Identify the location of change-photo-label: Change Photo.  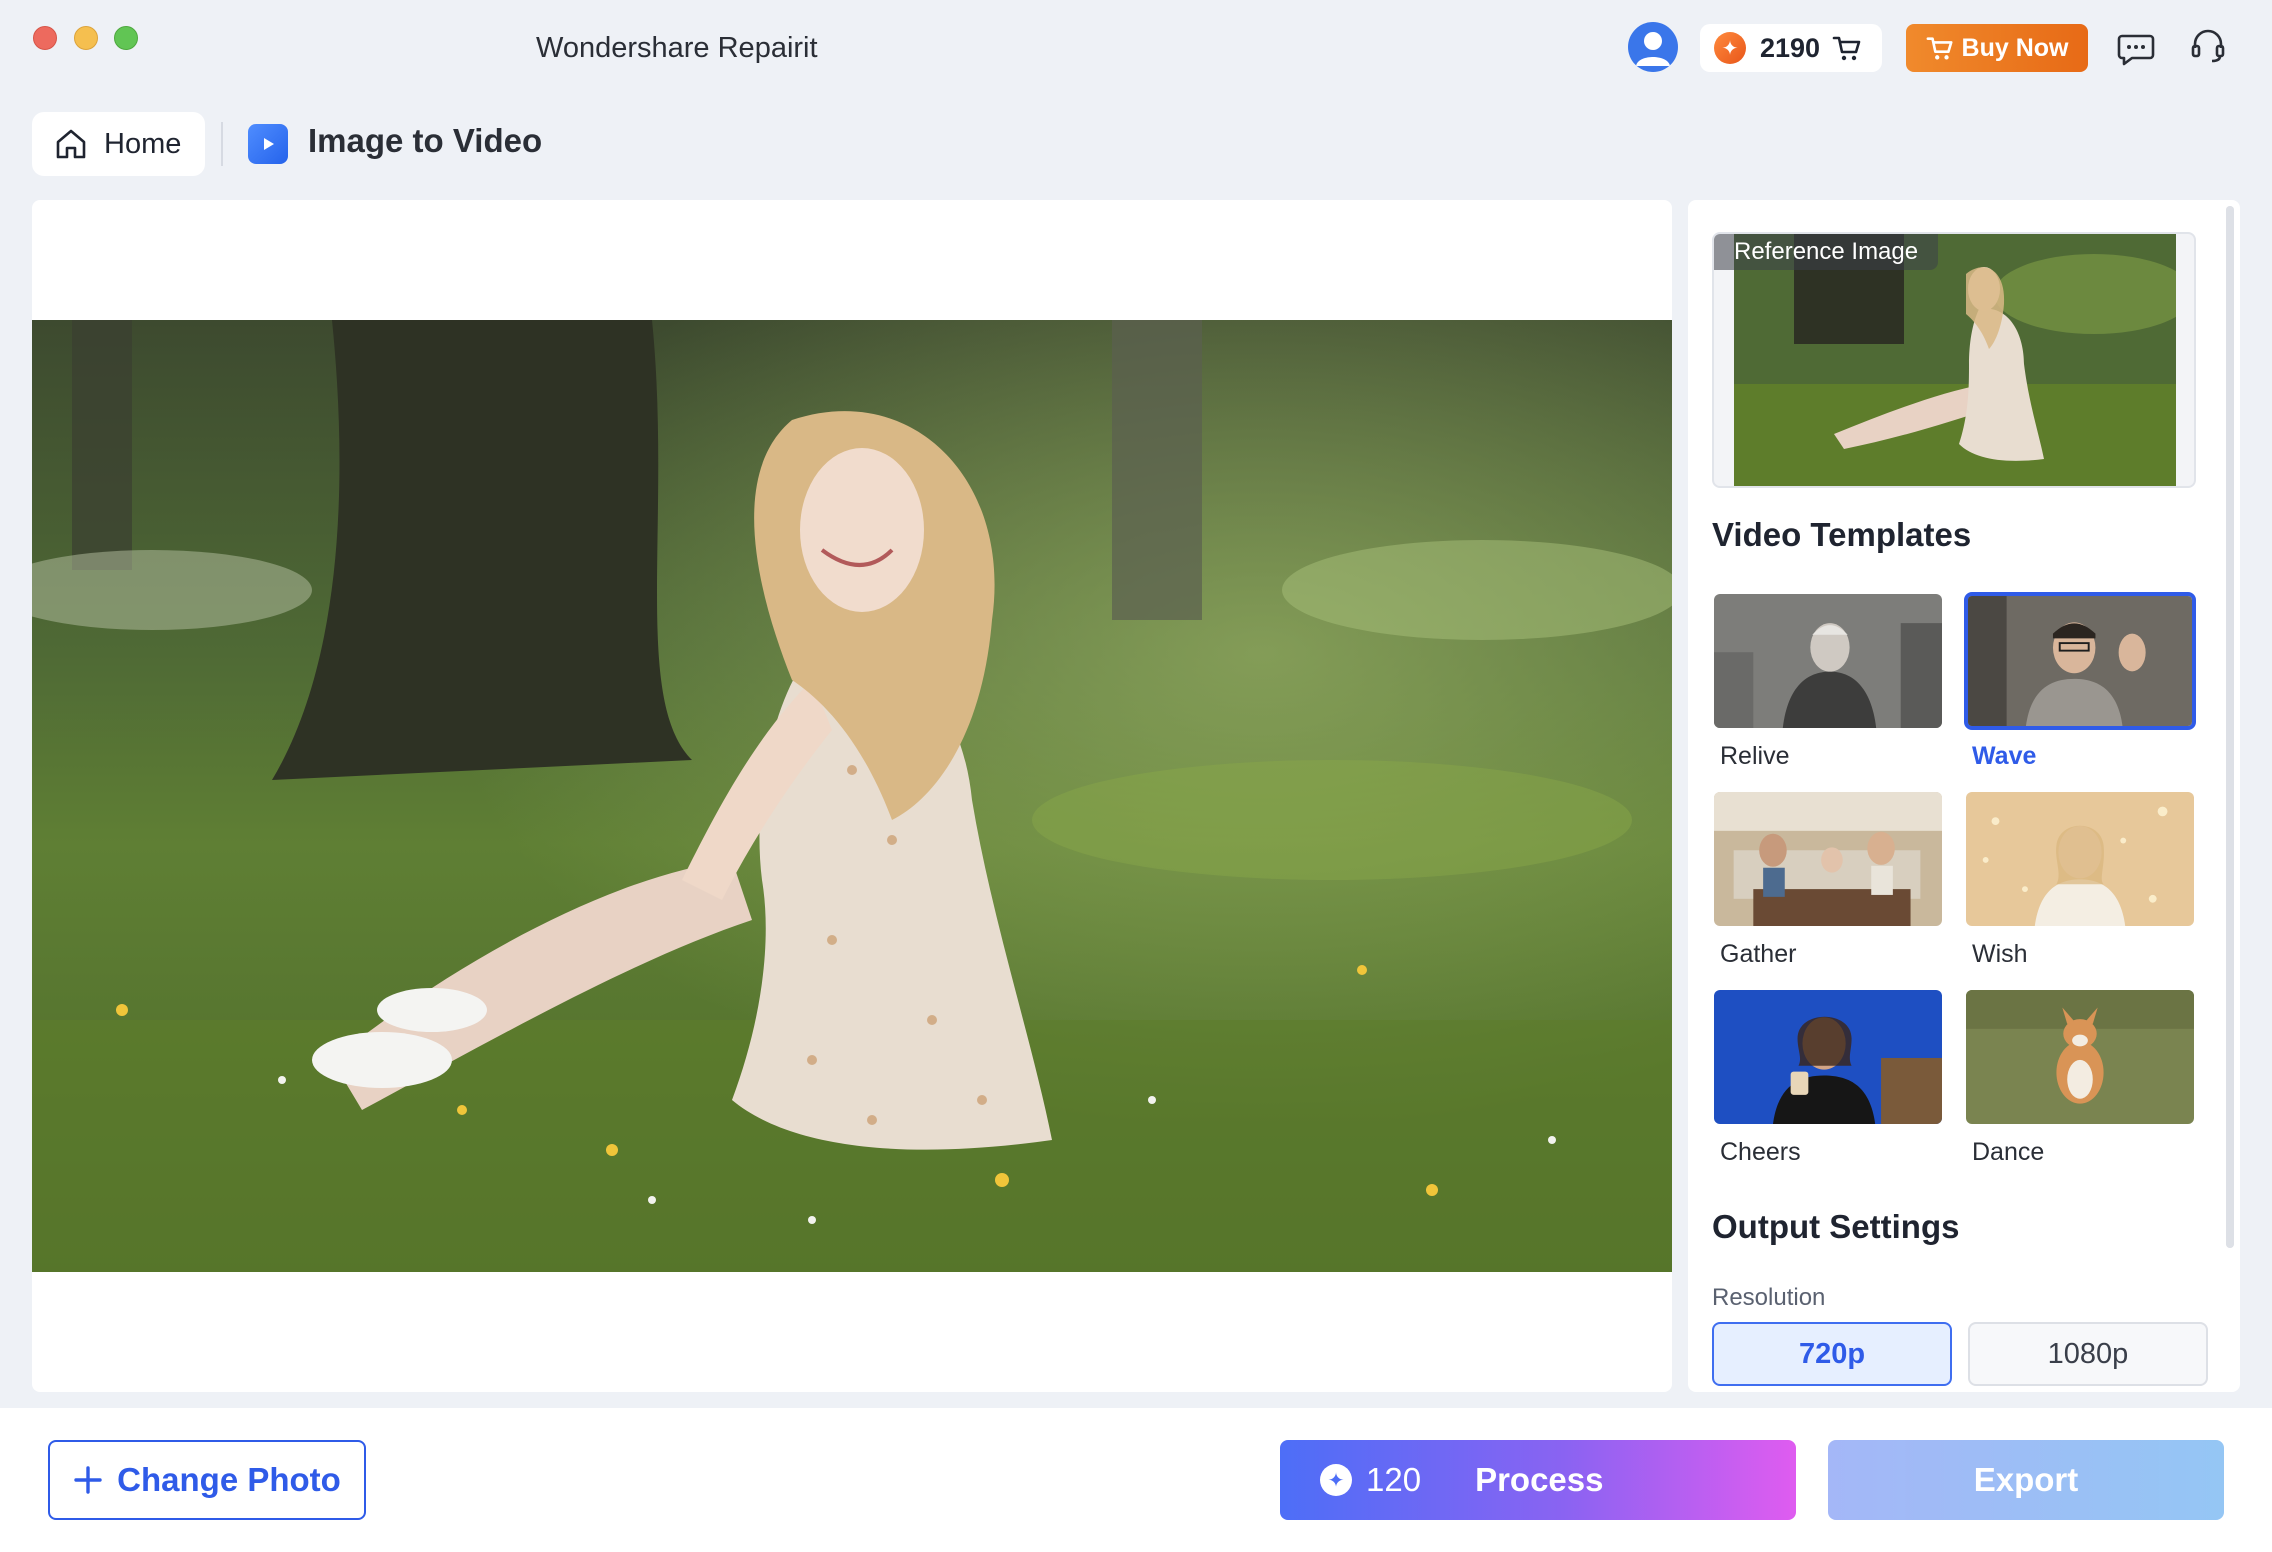
(229, 1479).